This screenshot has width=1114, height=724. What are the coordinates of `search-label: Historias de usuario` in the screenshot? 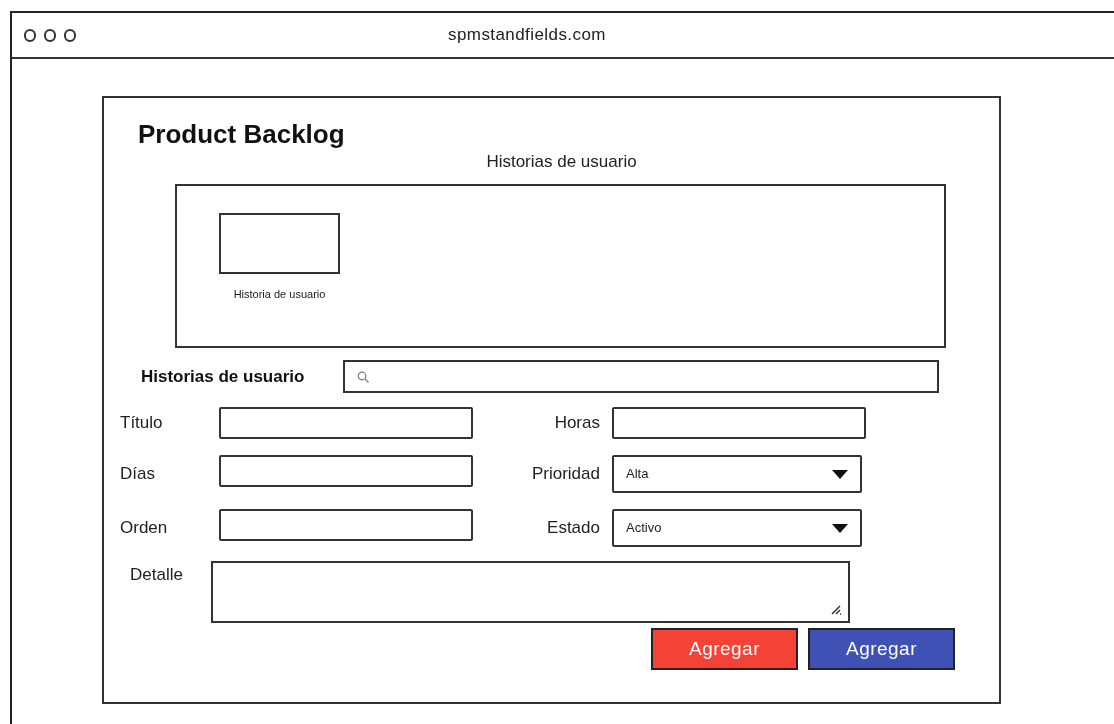 It's located at (223, 376).